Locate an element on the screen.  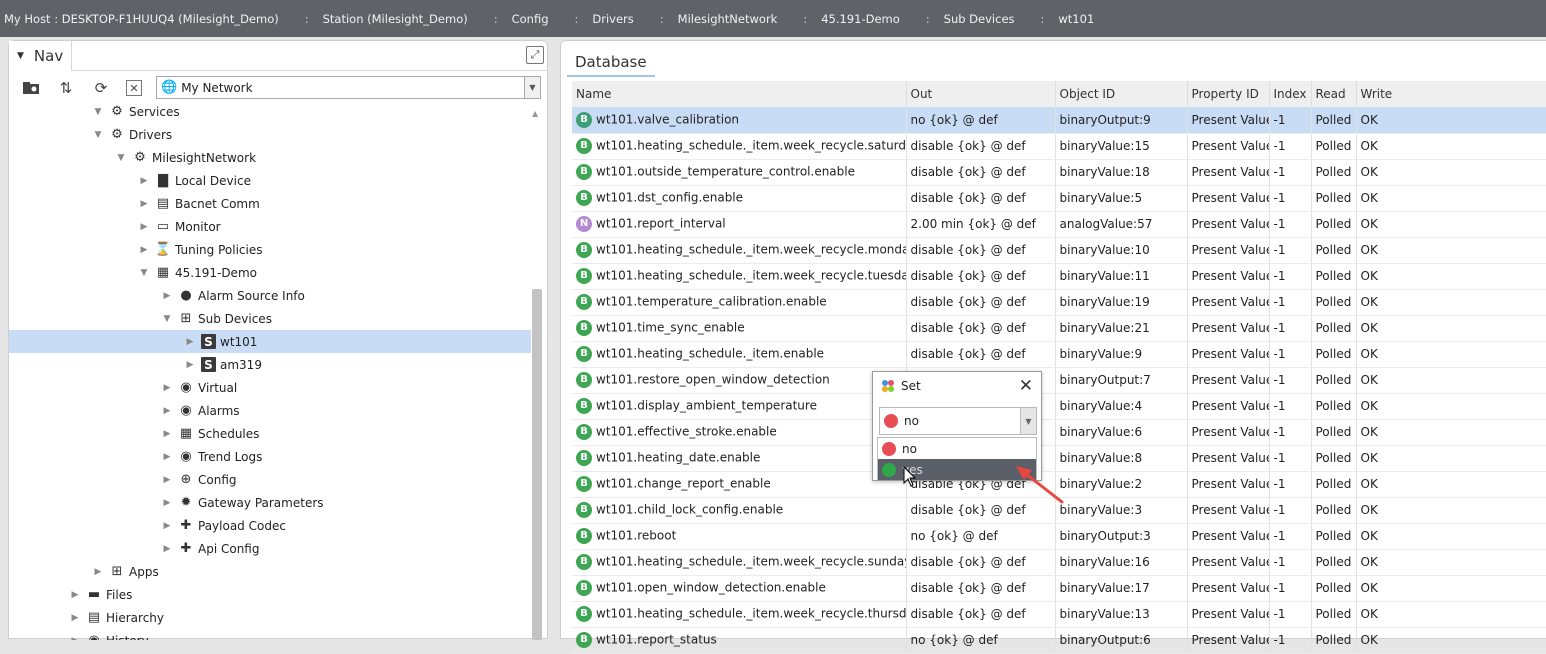
tree-item-schedules: ▶ ▦ Schedules is located at coordinates (270, 433).